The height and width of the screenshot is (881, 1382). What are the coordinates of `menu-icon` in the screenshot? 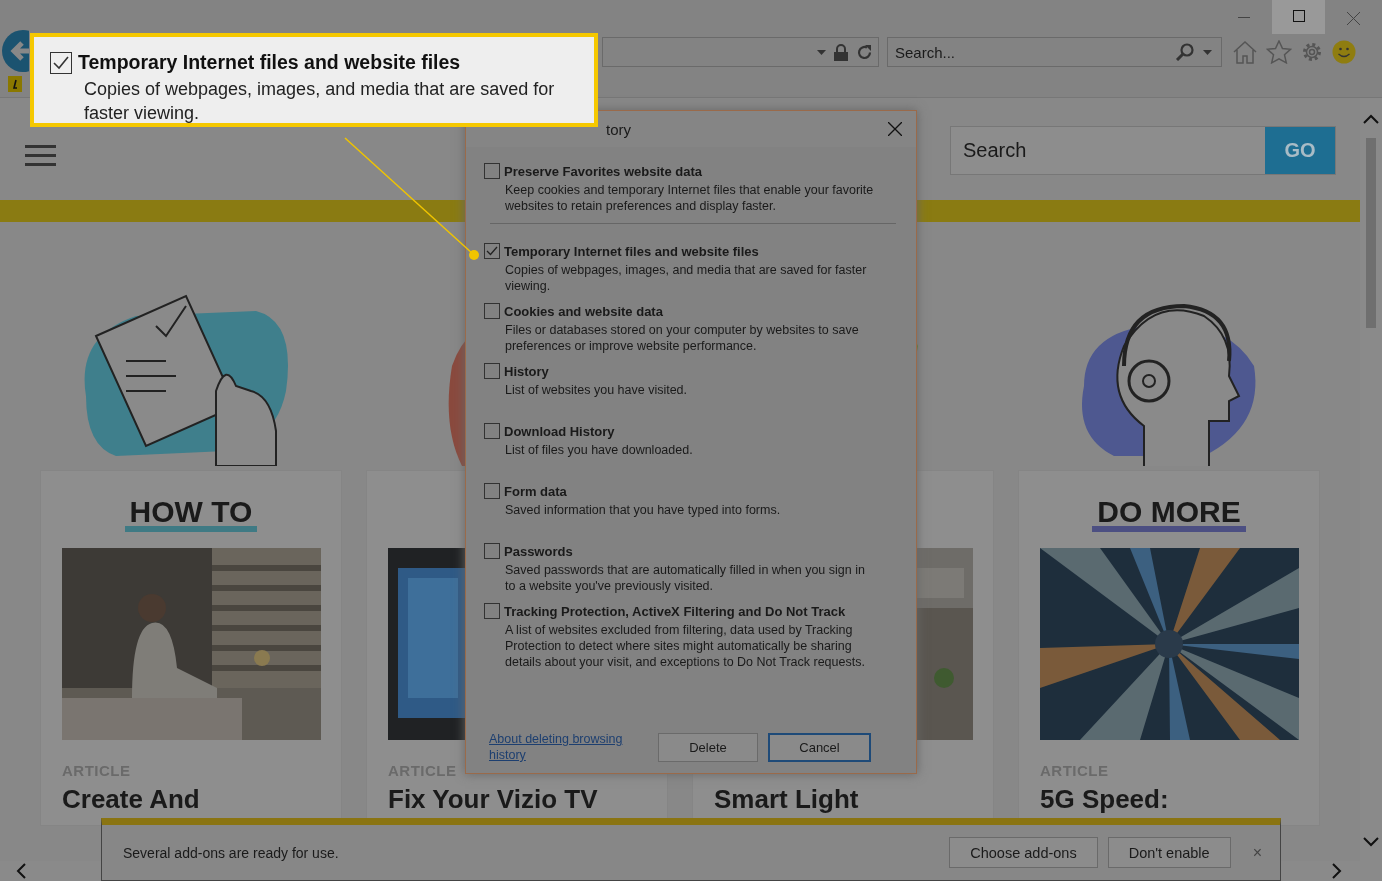 It's located at (40, 155).